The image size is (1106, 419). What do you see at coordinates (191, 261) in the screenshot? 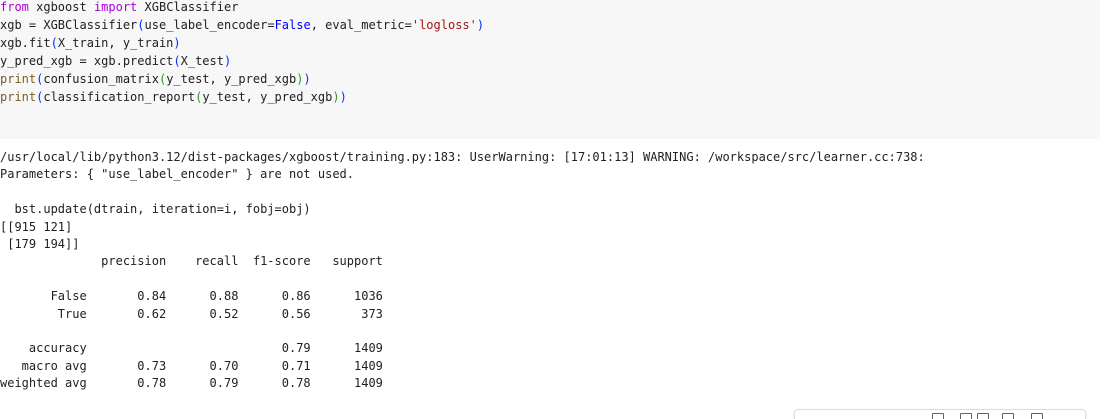
I see `output-line: precision recall f1-score support` at bounding box center [191, 261].